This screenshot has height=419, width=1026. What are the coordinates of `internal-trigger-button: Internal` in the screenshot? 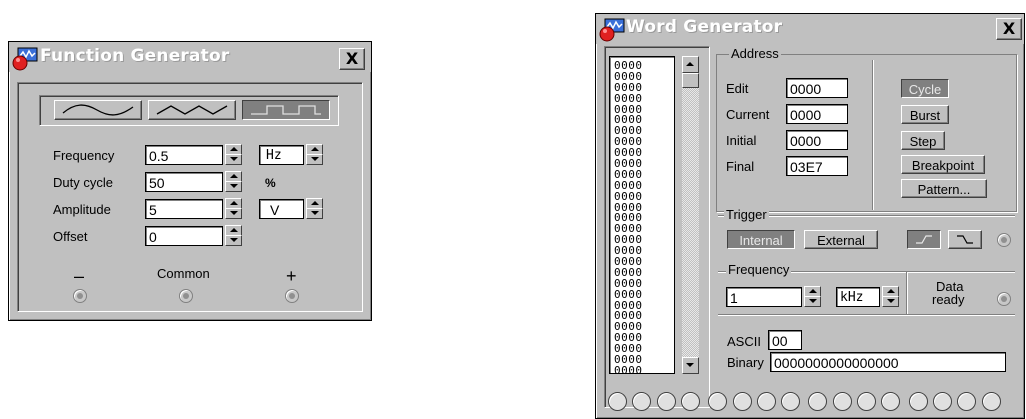 It's located at (761, 239).